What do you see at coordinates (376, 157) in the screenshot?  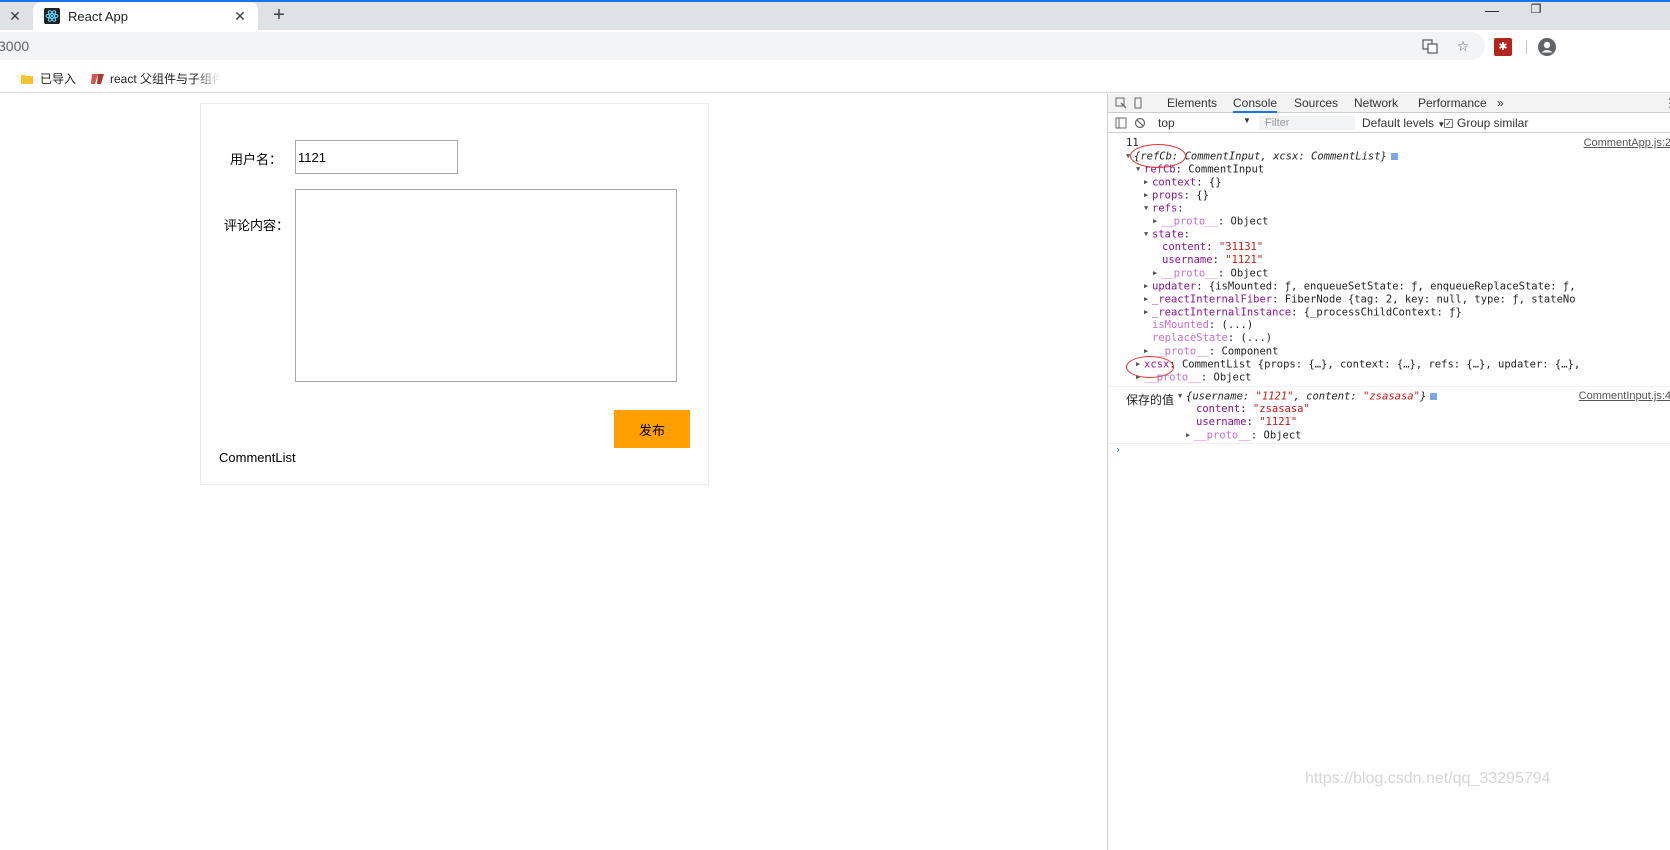 I see `username-input: 1121` at bounding box center [376, 157].